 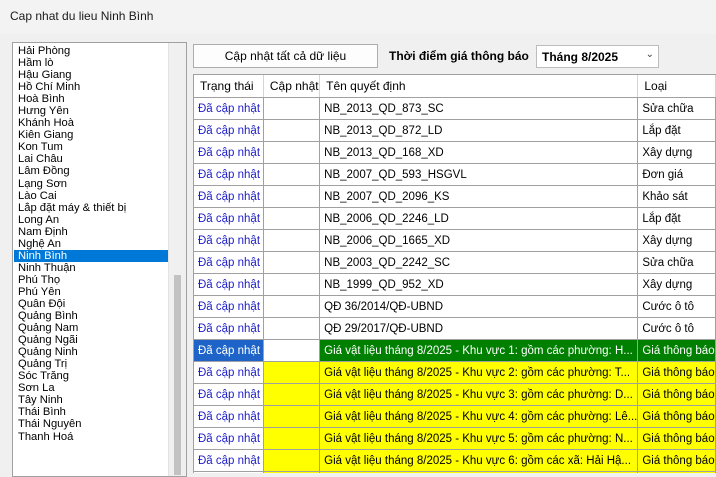 I want to click on province-list-item: Lạng Sơn, so click(x=91, y=184).